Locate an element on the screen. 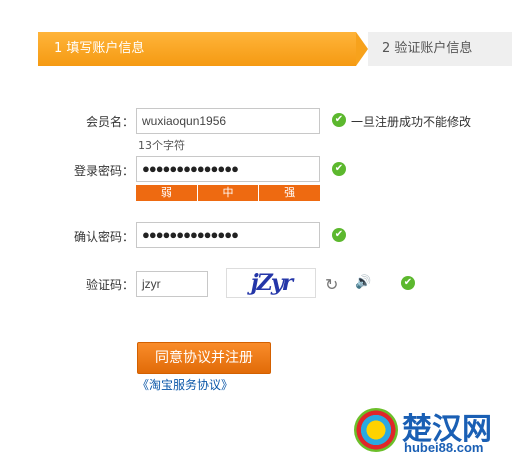 Image resolution: width=512 pixels, height=458 pixels. confirm-password-label: 确认密码： is located at coordinates (103, 237).